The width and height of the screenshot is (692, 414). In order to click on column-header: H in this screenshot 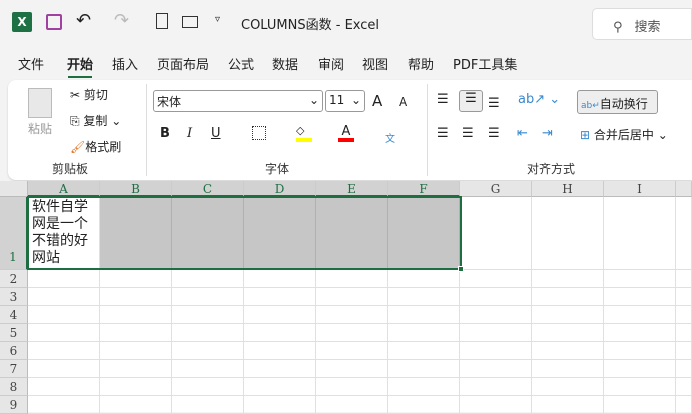, I will do `click(568, 189)`.